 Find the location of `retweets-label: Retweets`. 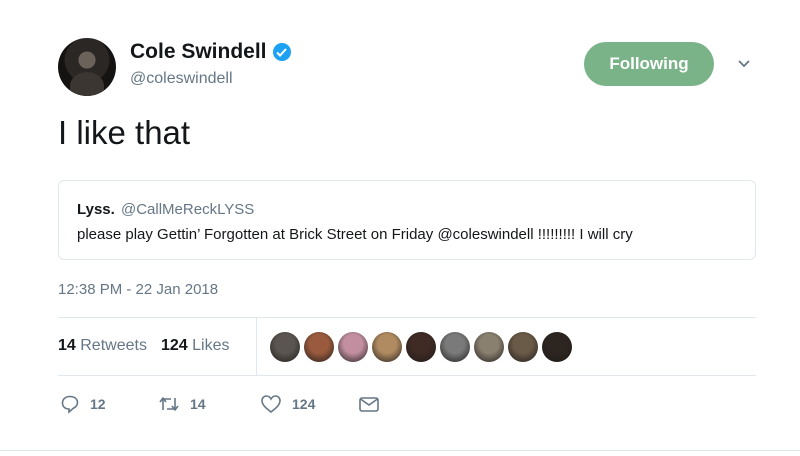

retweets-label: Retweets is located at coordinates (113, 345).